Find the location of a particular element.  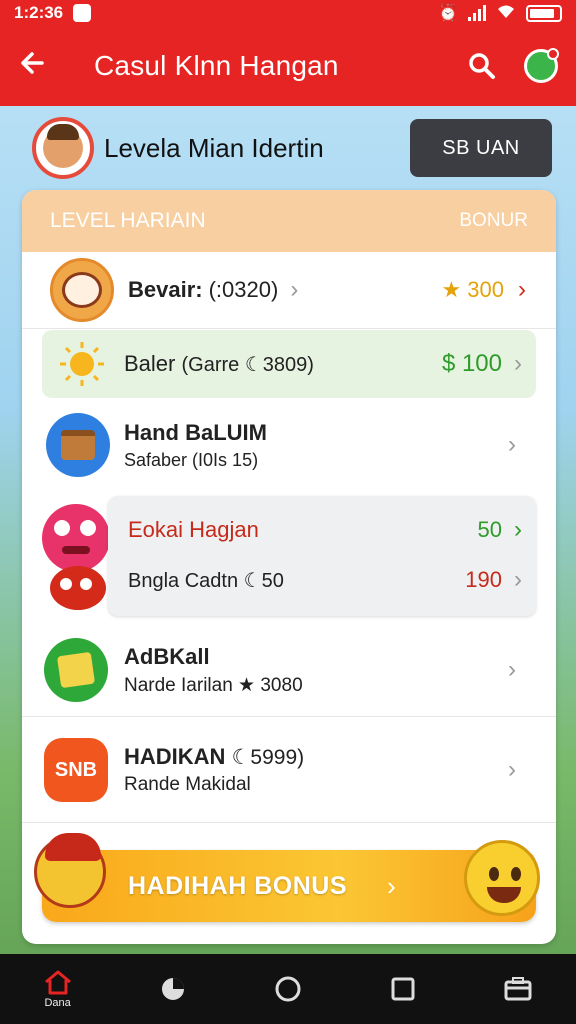

avatar is located at coordinates (63, 148).